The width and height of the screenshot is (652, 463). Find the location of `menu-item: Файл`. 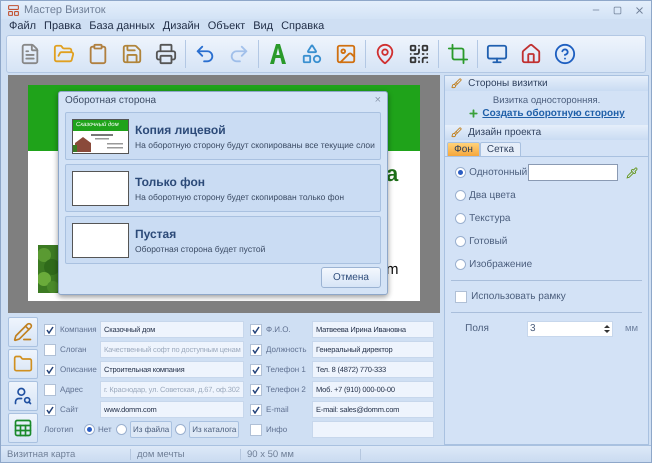

menu-item: Файл is located at coordinates (22, 26).